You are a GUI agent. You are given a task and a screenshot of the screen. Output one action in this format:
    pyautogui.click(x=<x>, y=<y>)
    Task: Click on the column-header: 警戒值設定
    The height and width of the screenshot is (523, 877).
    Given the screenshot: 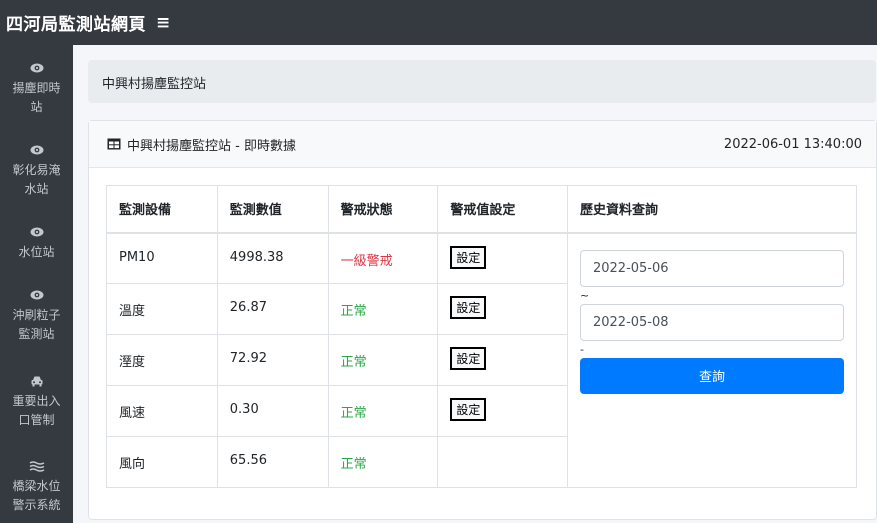 What is the action you would take?
    pyautogui.click(x=502, y=209)
    